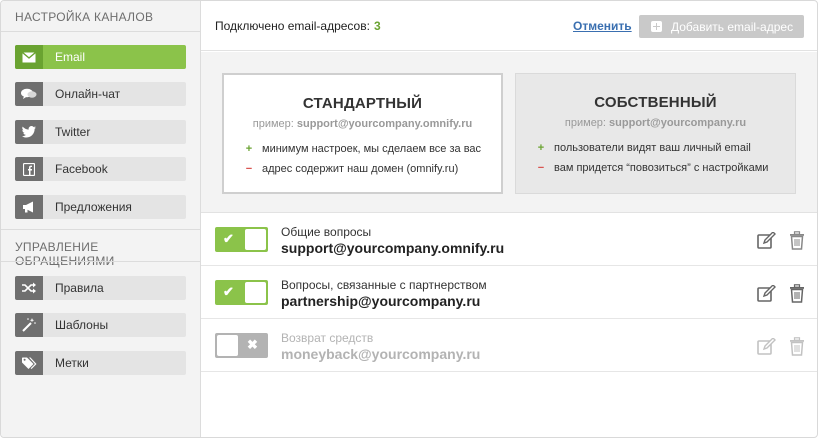 This screenshot has height=438, width=818. I want to click on sidebar-item-label: Шаблоны, so click(82, 325).